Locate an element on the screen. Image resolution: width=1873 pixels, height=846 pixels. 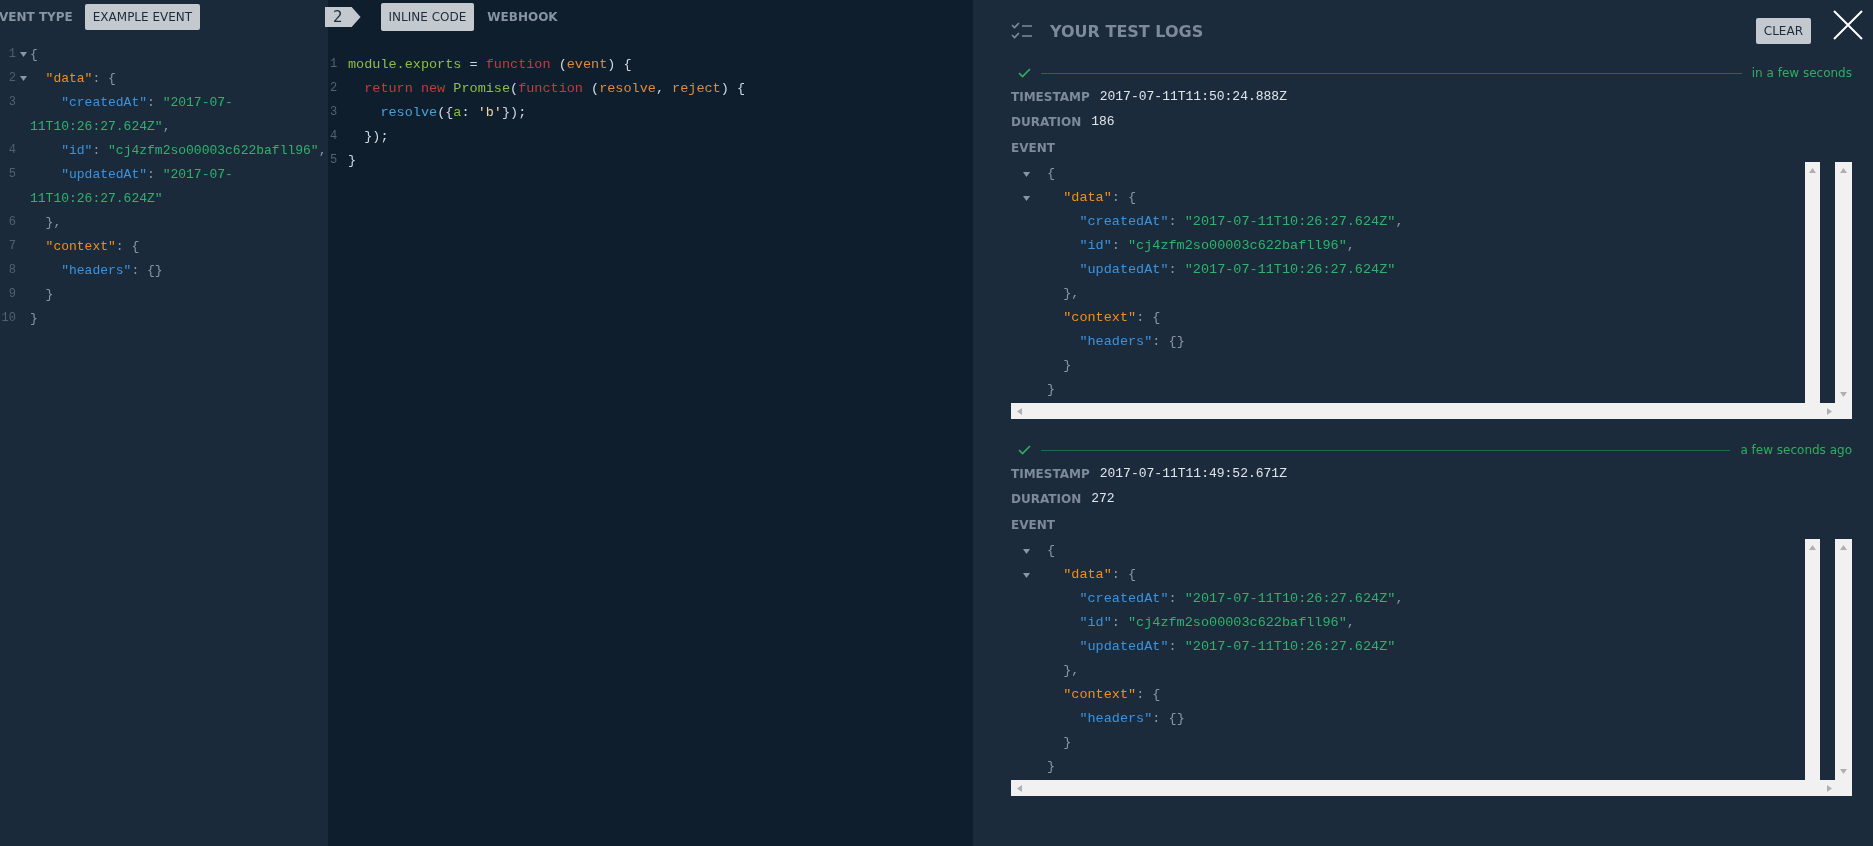
code-line: return new Promise(function (resolve, reject) { is located at coordinates (554, 88).